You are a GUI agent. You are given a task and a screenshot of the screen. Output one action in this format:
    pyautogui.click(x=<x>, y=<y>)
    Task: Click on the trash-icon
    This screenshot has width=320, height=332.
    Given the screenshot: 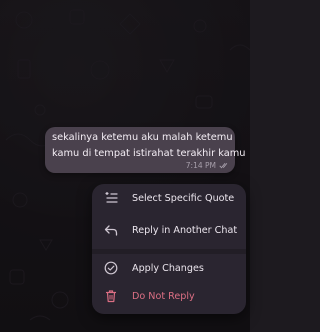 What is the action you would take?
    pyautogui.click(x=111, y=296)
    